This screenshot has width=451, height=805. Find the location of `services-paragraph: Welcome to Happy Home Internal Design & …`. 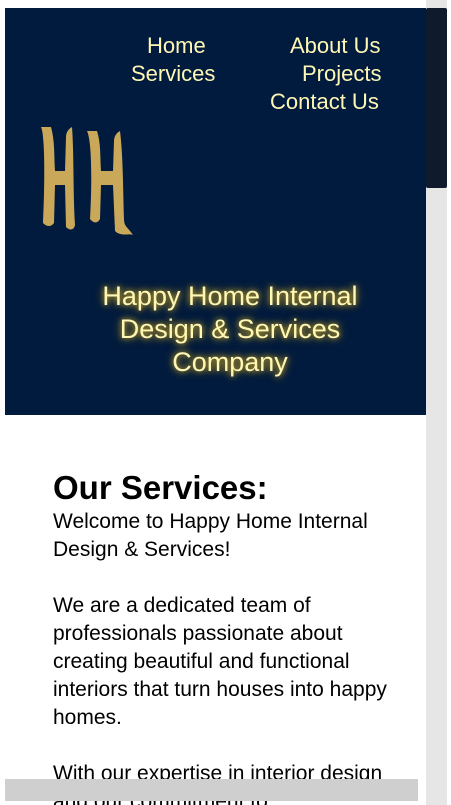

services-paragraph: Welcome to Happy Home Internal Design & … is located at coordinates (210, 535).